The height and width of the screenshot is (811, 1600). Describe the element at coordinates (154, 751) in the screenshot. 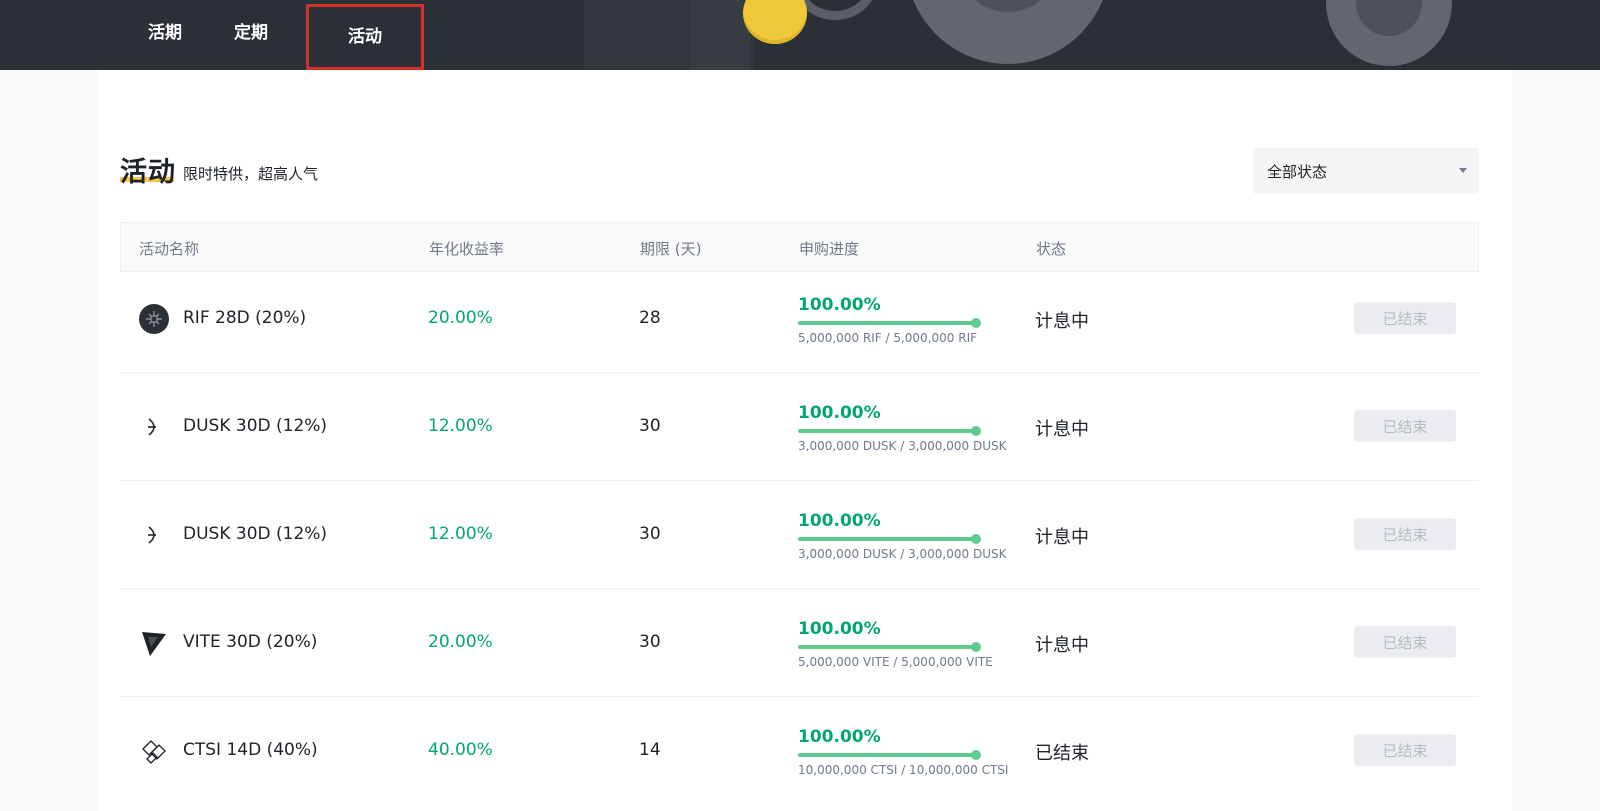

I see `ctsi-icon` at that location.